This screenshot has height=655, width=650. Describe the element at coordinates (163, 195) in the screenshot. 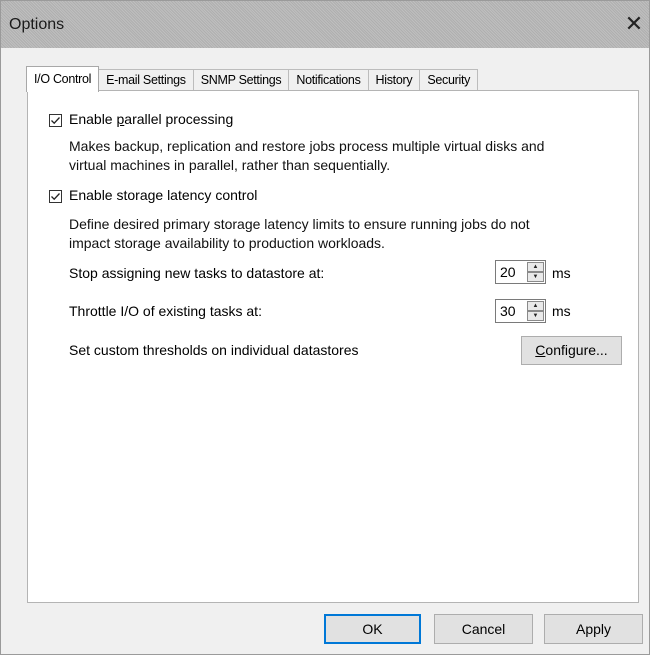

I see `storage-latency-label: Enable storage latency control` at that location.